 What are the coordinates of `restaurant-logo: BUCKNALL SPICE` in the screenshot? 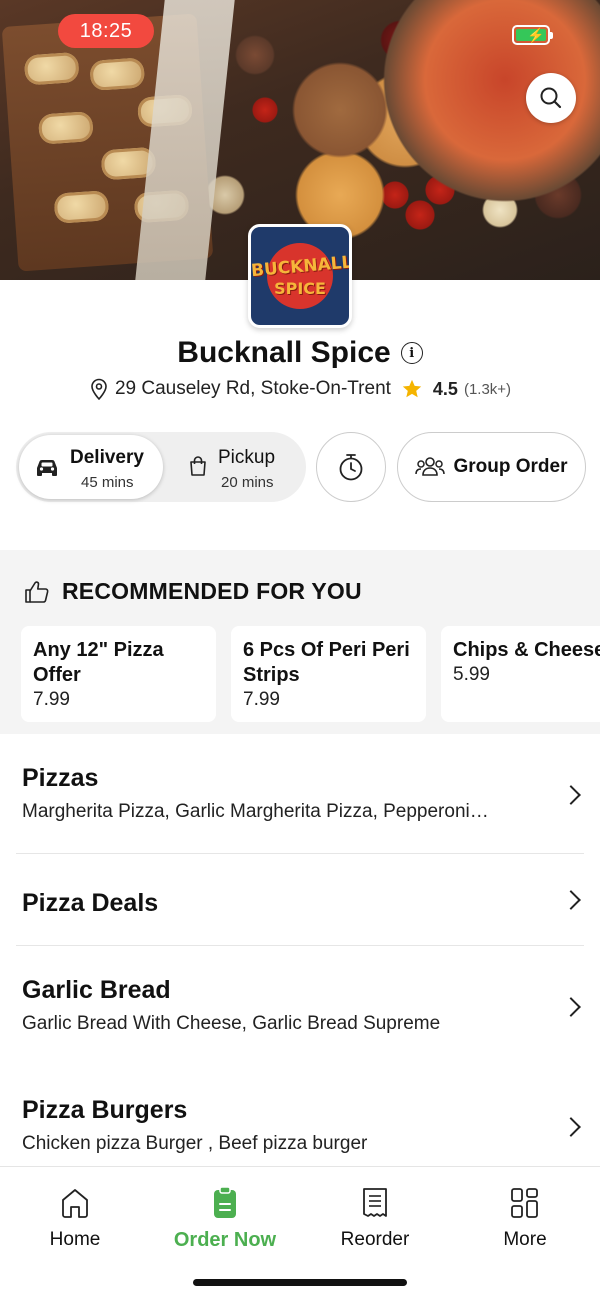 It's located at (300, 276).